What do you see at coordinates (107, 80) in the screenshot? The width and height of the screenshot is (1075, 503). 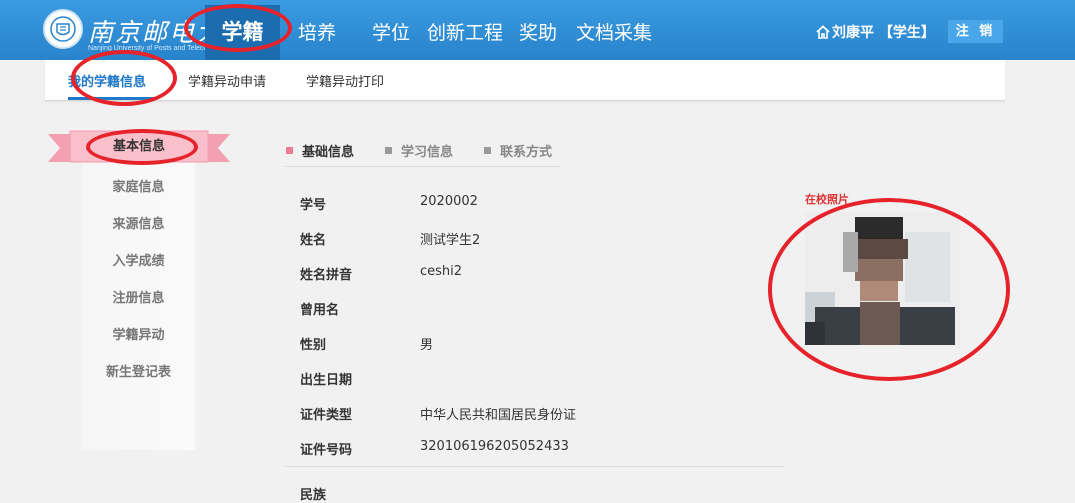 I see `subtab-my-status: 我的学籍信息` at bounding box center [107, 80].